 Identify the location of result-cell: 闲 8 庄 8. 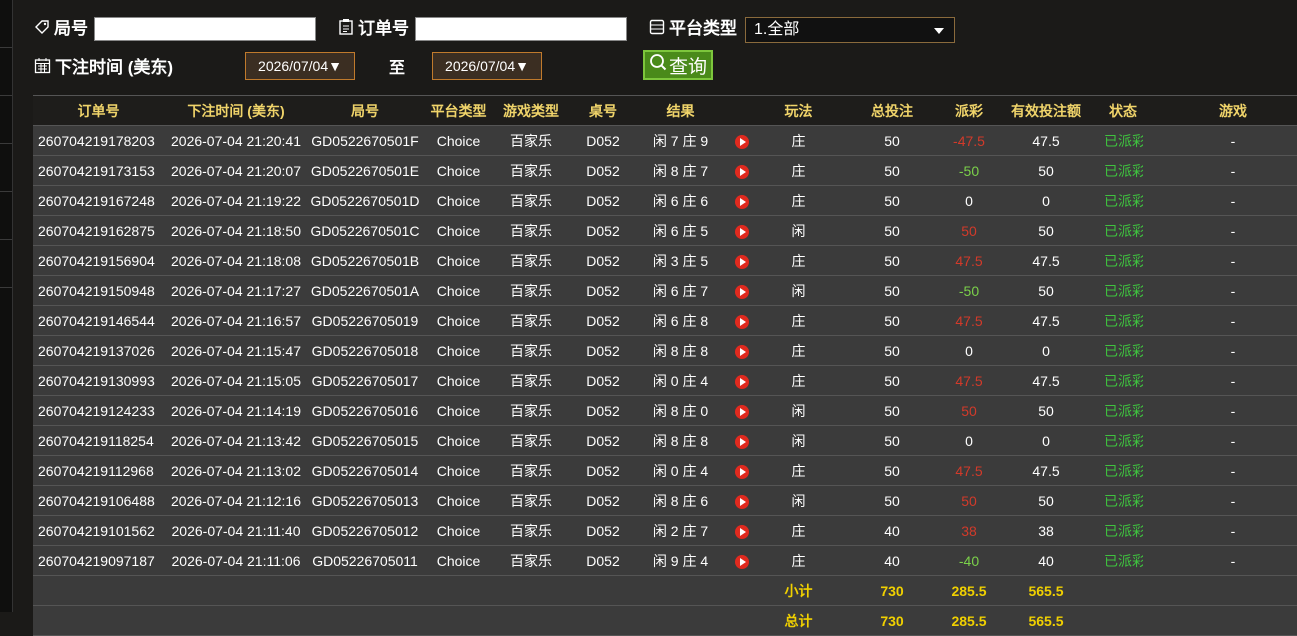
(680, 350).